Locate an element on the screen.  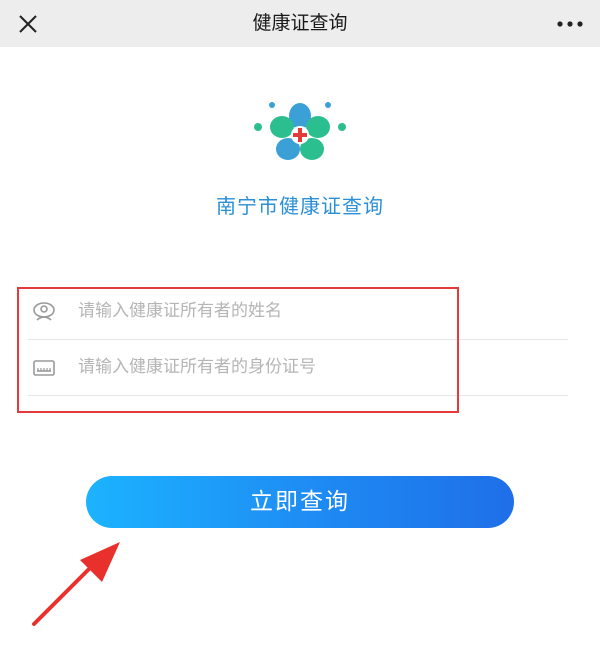
flower-cross-logo-icon is located at coordinates (300, 134).